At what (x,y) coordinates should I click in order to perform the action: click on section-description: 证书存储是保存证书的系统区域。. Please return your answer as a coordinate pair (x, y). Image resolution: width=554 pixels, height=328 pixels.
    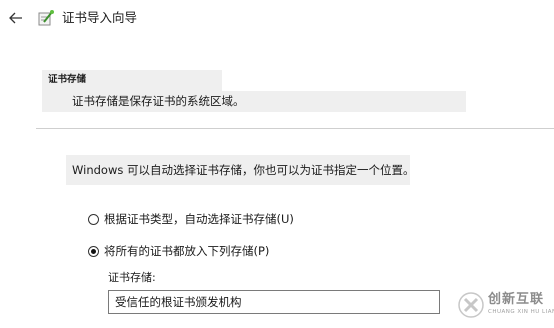
    Looking at the image, I should click on (158, 101).